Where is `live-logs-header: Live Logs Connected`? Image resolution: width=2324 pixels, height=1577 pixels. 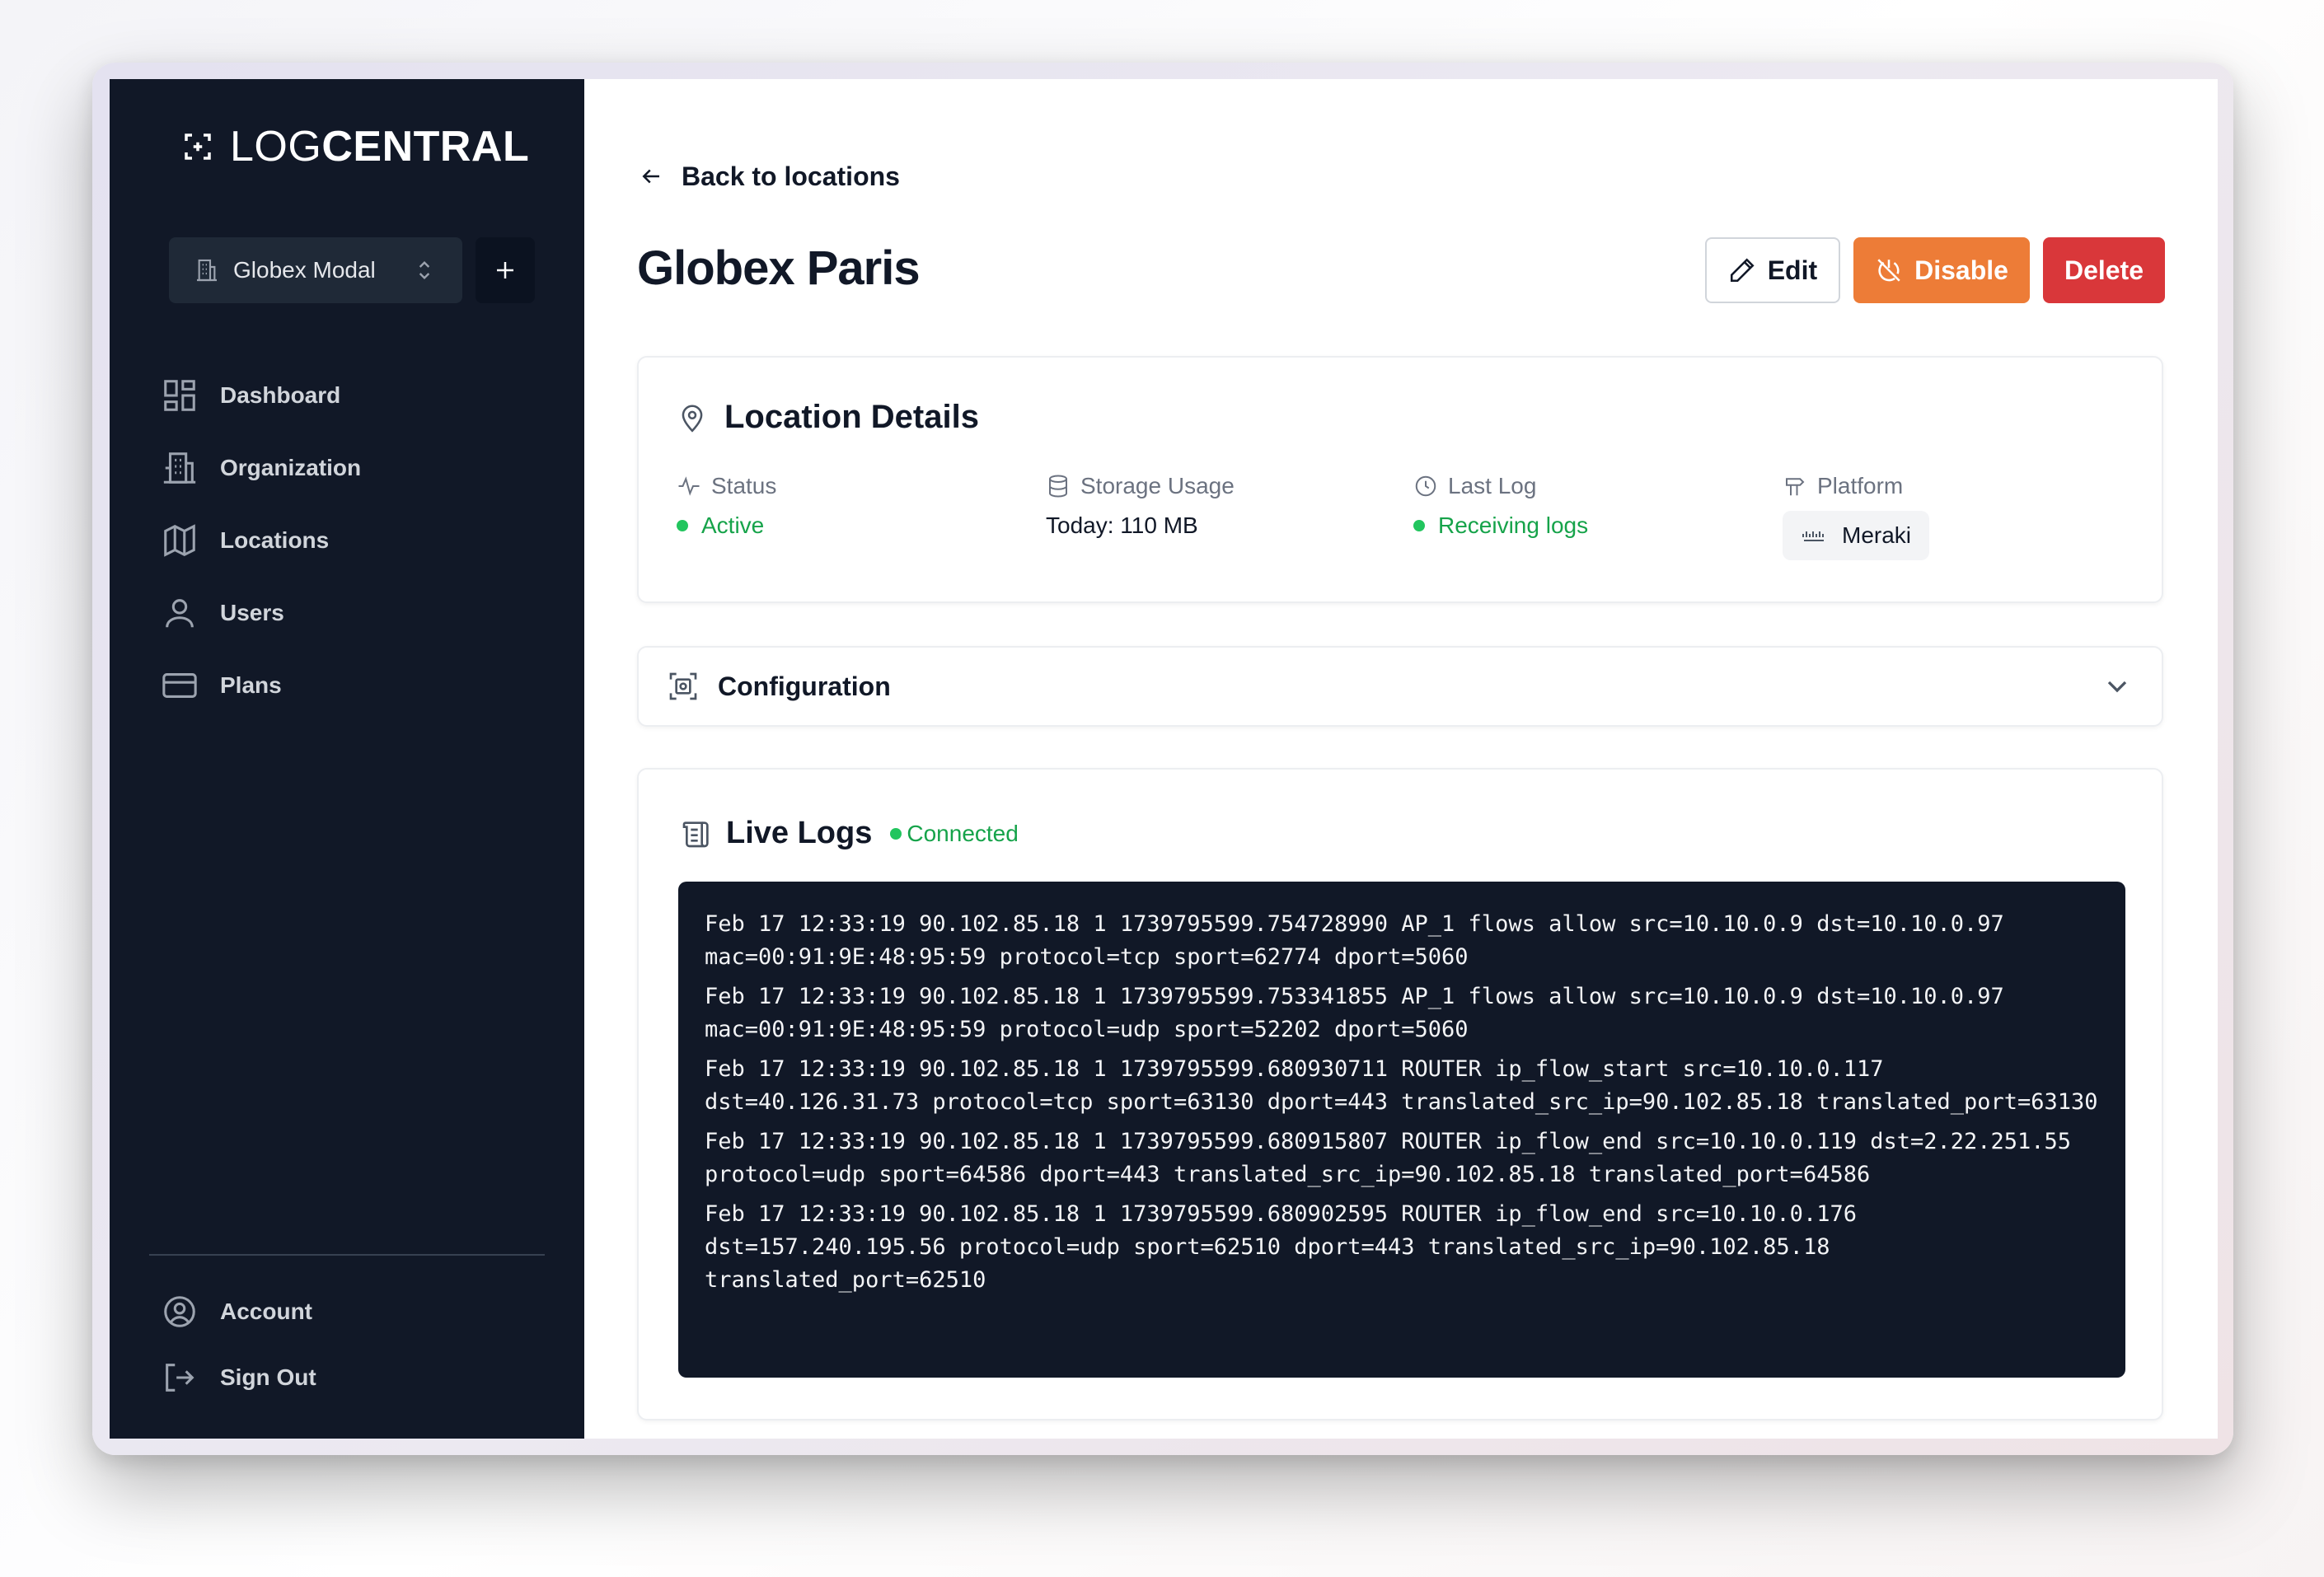 live-logs-header: Live Logs Connected is located at coordinates (849, 833).